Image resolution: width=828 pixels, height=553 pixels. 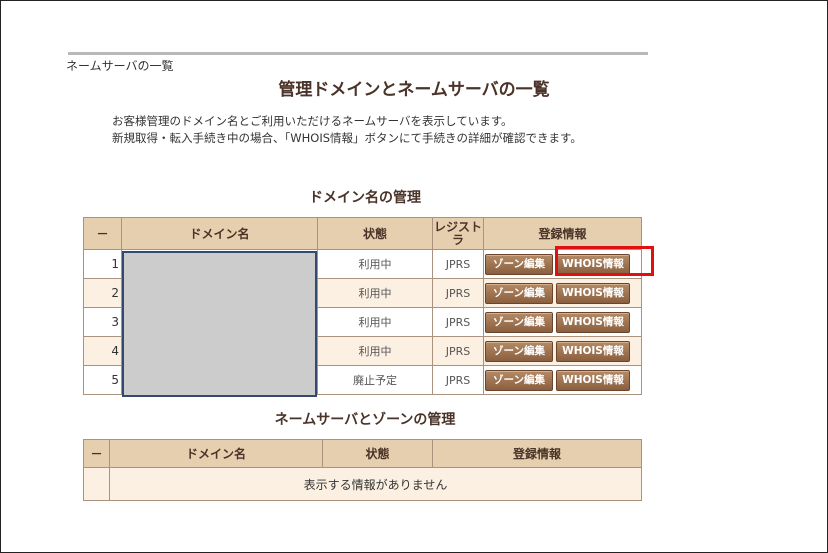 I want to click on col-registrar-header: レジストラ, so click(x=458, y=233).